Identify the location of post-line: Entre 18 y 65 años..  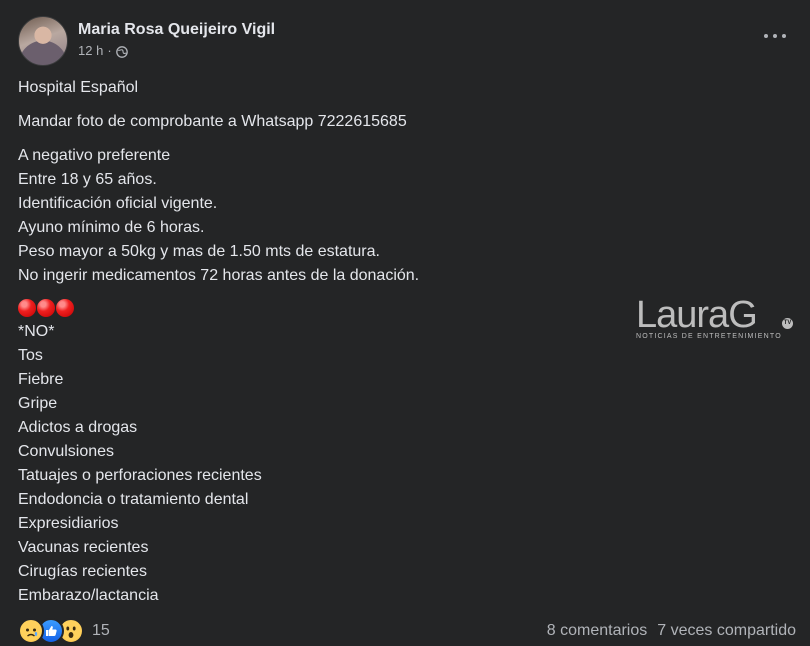
(87, 179).